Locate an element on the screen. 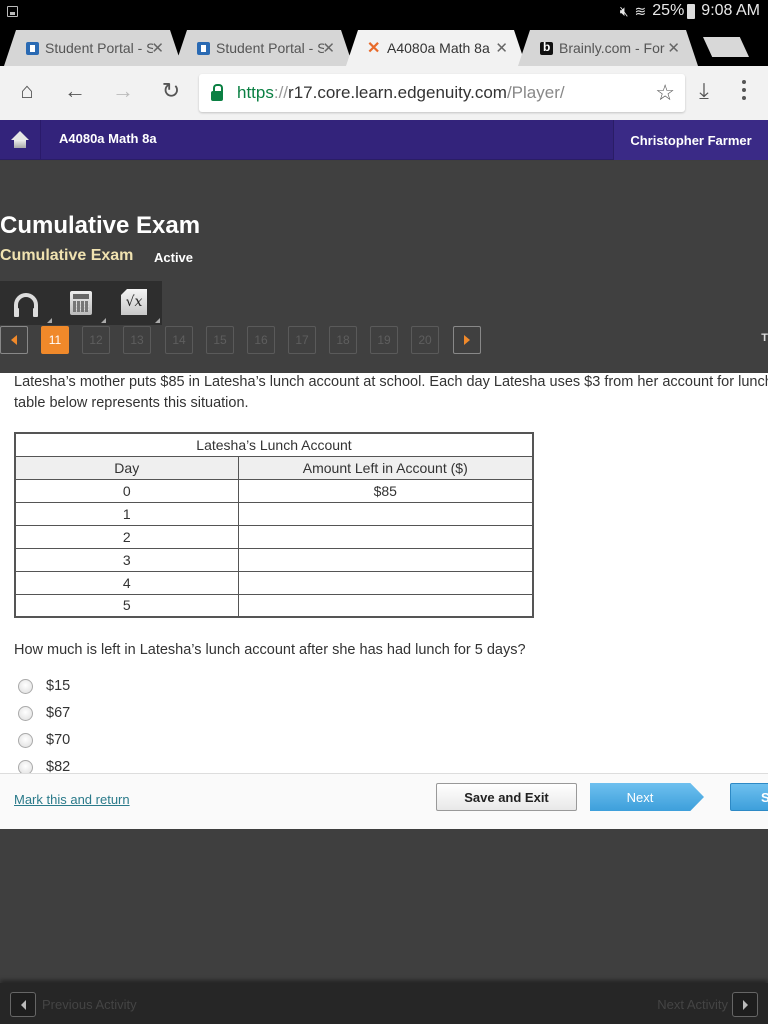 The image size is (768, 1024). tools-bar: √x is located at coordinates (81, 303).